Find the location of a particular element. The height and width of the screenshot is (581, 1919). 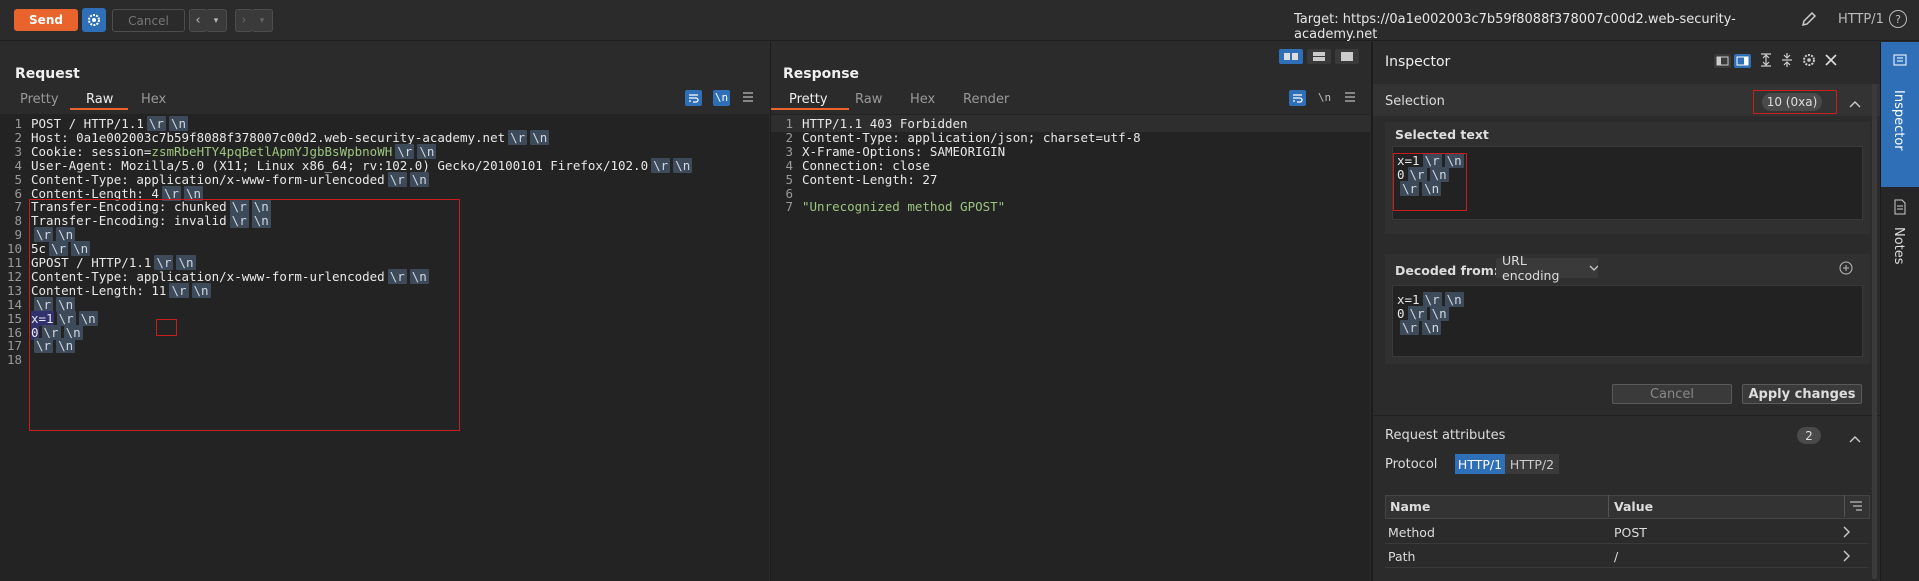

response-title: Response is located at coordinates (821, 74).